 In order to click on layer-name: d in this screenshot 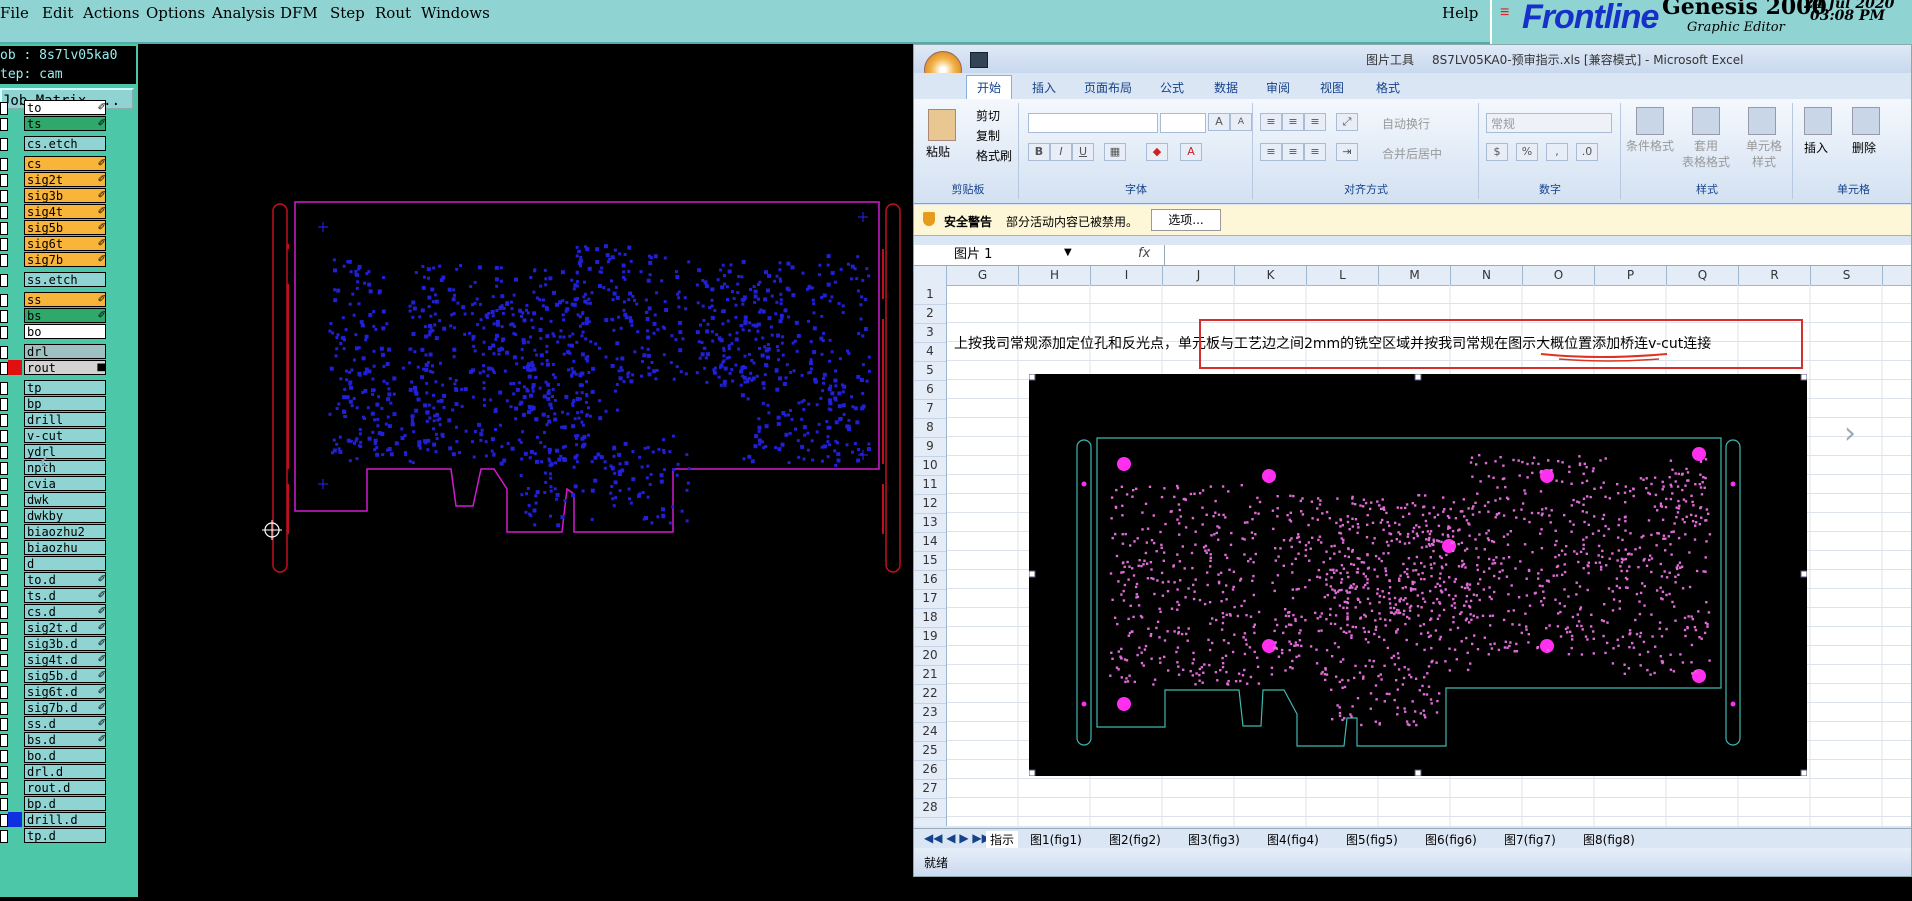, I will do `click(65, 563)`.